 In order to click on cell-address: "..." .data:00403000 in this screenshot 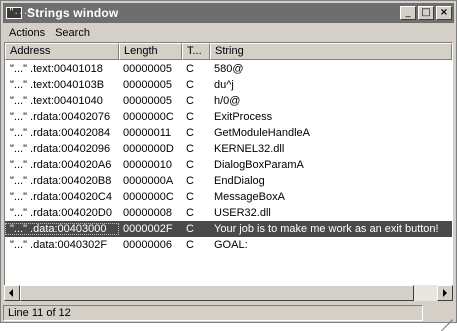, I will do `click(62, 229)`.